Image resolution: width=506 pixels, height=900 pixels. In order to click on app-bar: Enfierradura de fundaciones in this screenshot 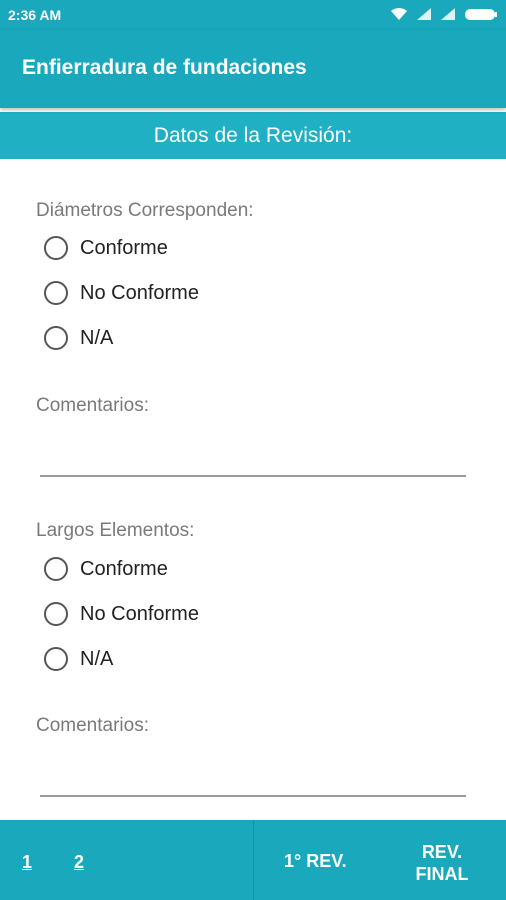, I will do `click(253, 69)`.